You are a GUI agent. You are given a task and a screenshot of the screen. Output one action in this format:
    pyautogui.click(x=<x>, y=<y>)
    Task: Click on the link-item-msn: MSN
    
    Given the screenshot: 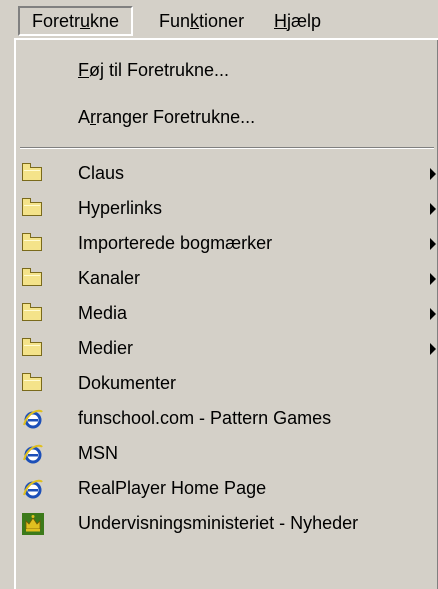 What is the action you would take?
    pyautogui.click(x=227, y=453)
    